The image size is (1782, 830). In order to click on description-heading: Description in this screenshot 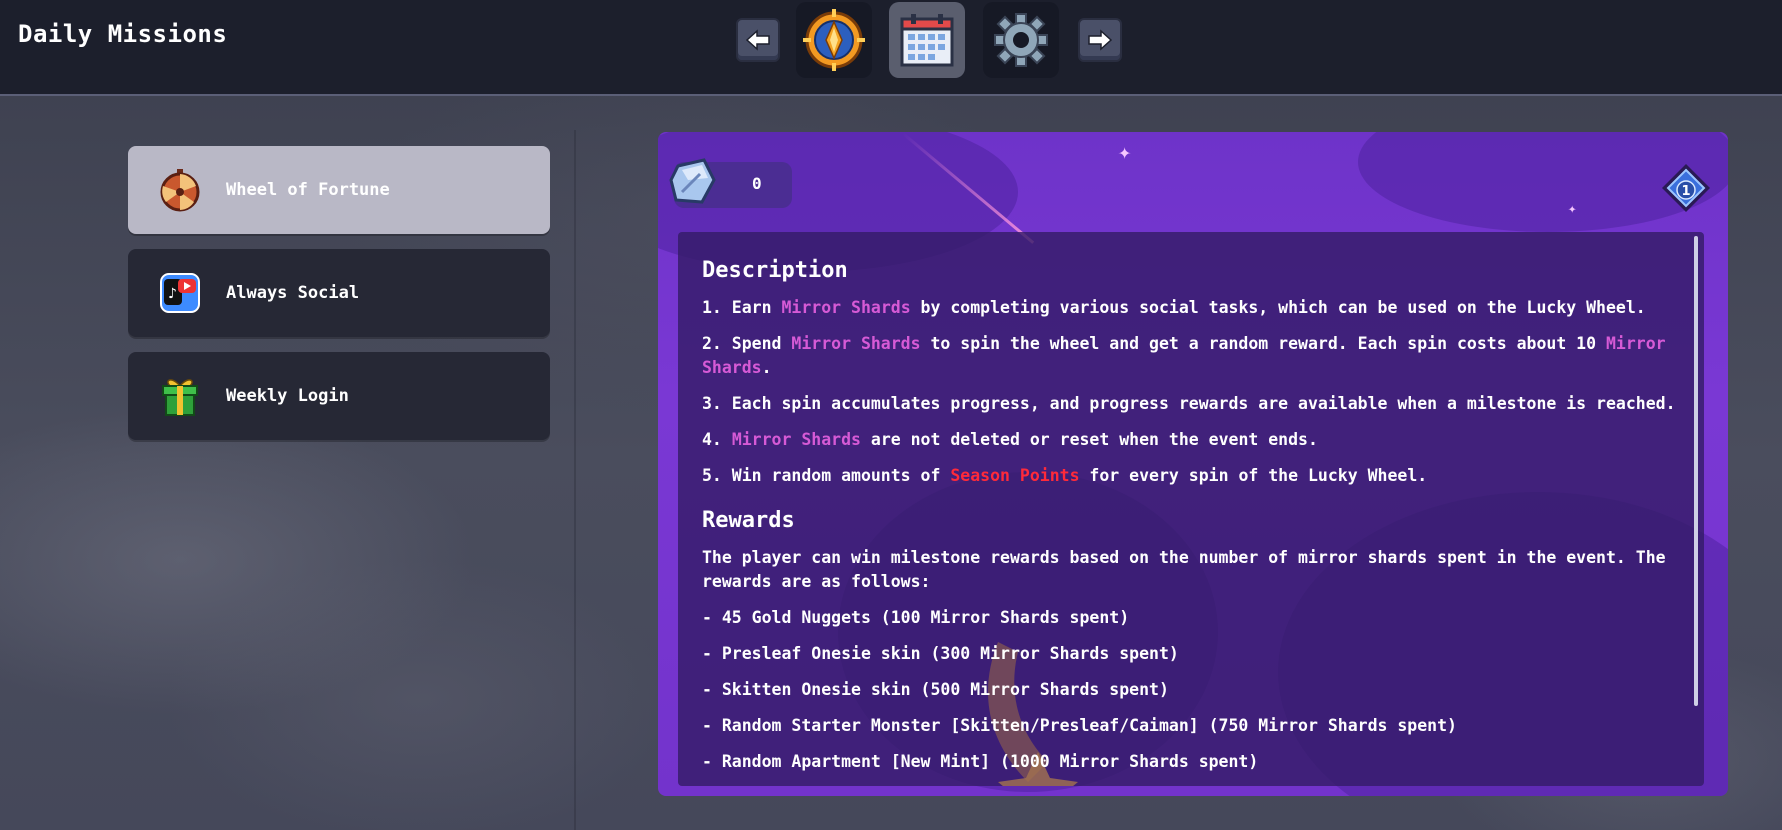, I will do `click(775, 270)`.